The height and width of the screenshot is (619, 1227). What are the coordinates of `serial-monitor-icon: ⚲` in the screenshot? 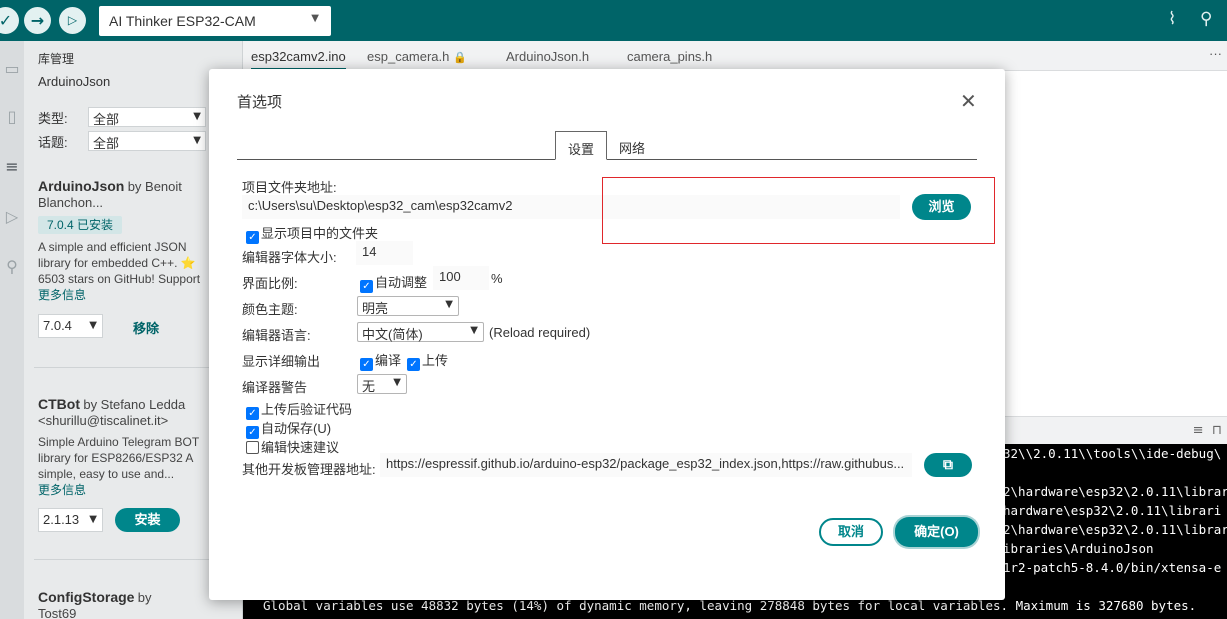 It's located at (1206, 19).